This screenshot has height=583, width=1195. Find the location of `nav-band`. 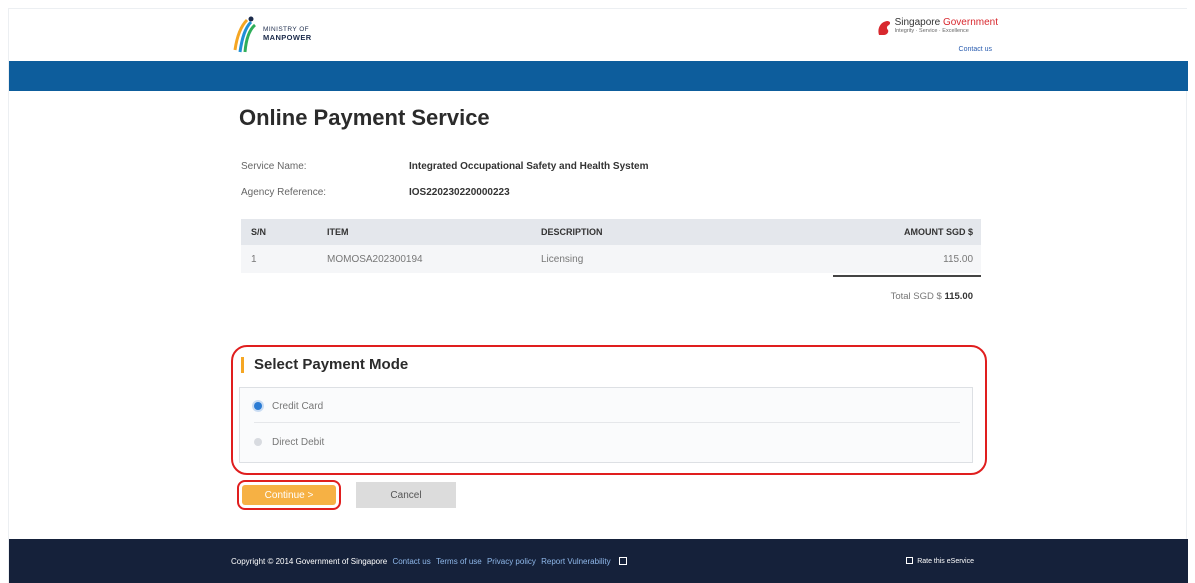

nav-band is located at coordinates (598, 76).